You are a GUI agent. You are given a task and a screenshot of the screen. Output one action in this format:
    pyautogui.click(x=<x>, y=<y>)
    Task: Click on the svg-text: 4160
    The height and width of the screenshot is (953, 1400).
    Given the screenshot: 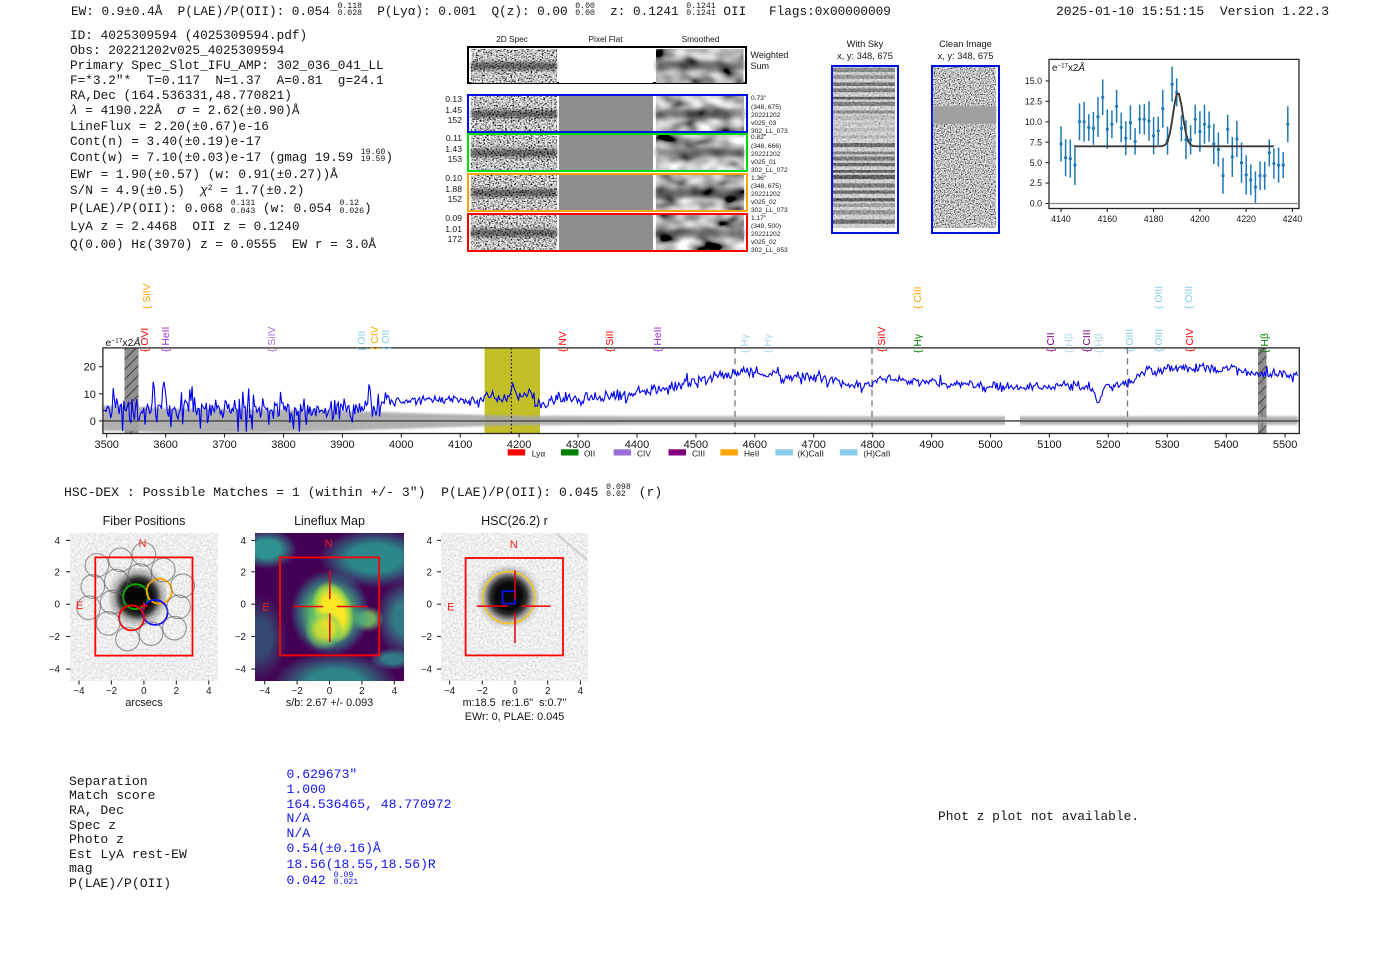 What is the action you would take?
    pyautogui.click(x=1108, y=219)
    